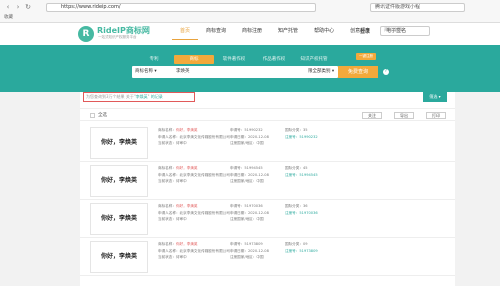  What do you see at coordinates (157, 96) in the screenshot?
I see `summary-clear: 的记录` at bounding box center [157, 96].